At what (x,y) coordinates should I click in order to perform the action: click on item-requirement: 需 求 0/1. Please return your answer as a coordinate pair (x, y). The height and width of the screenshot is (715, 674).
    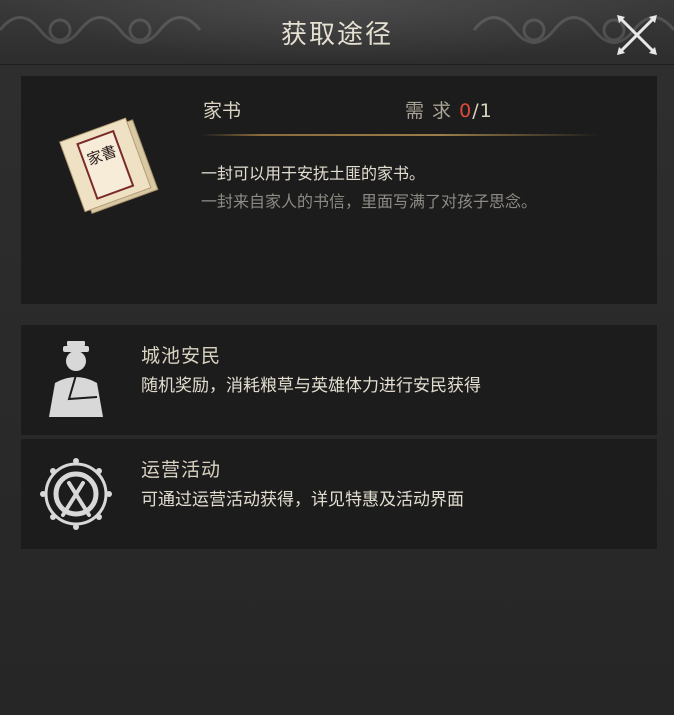
    Looking at the image, I should click on (449, 109).